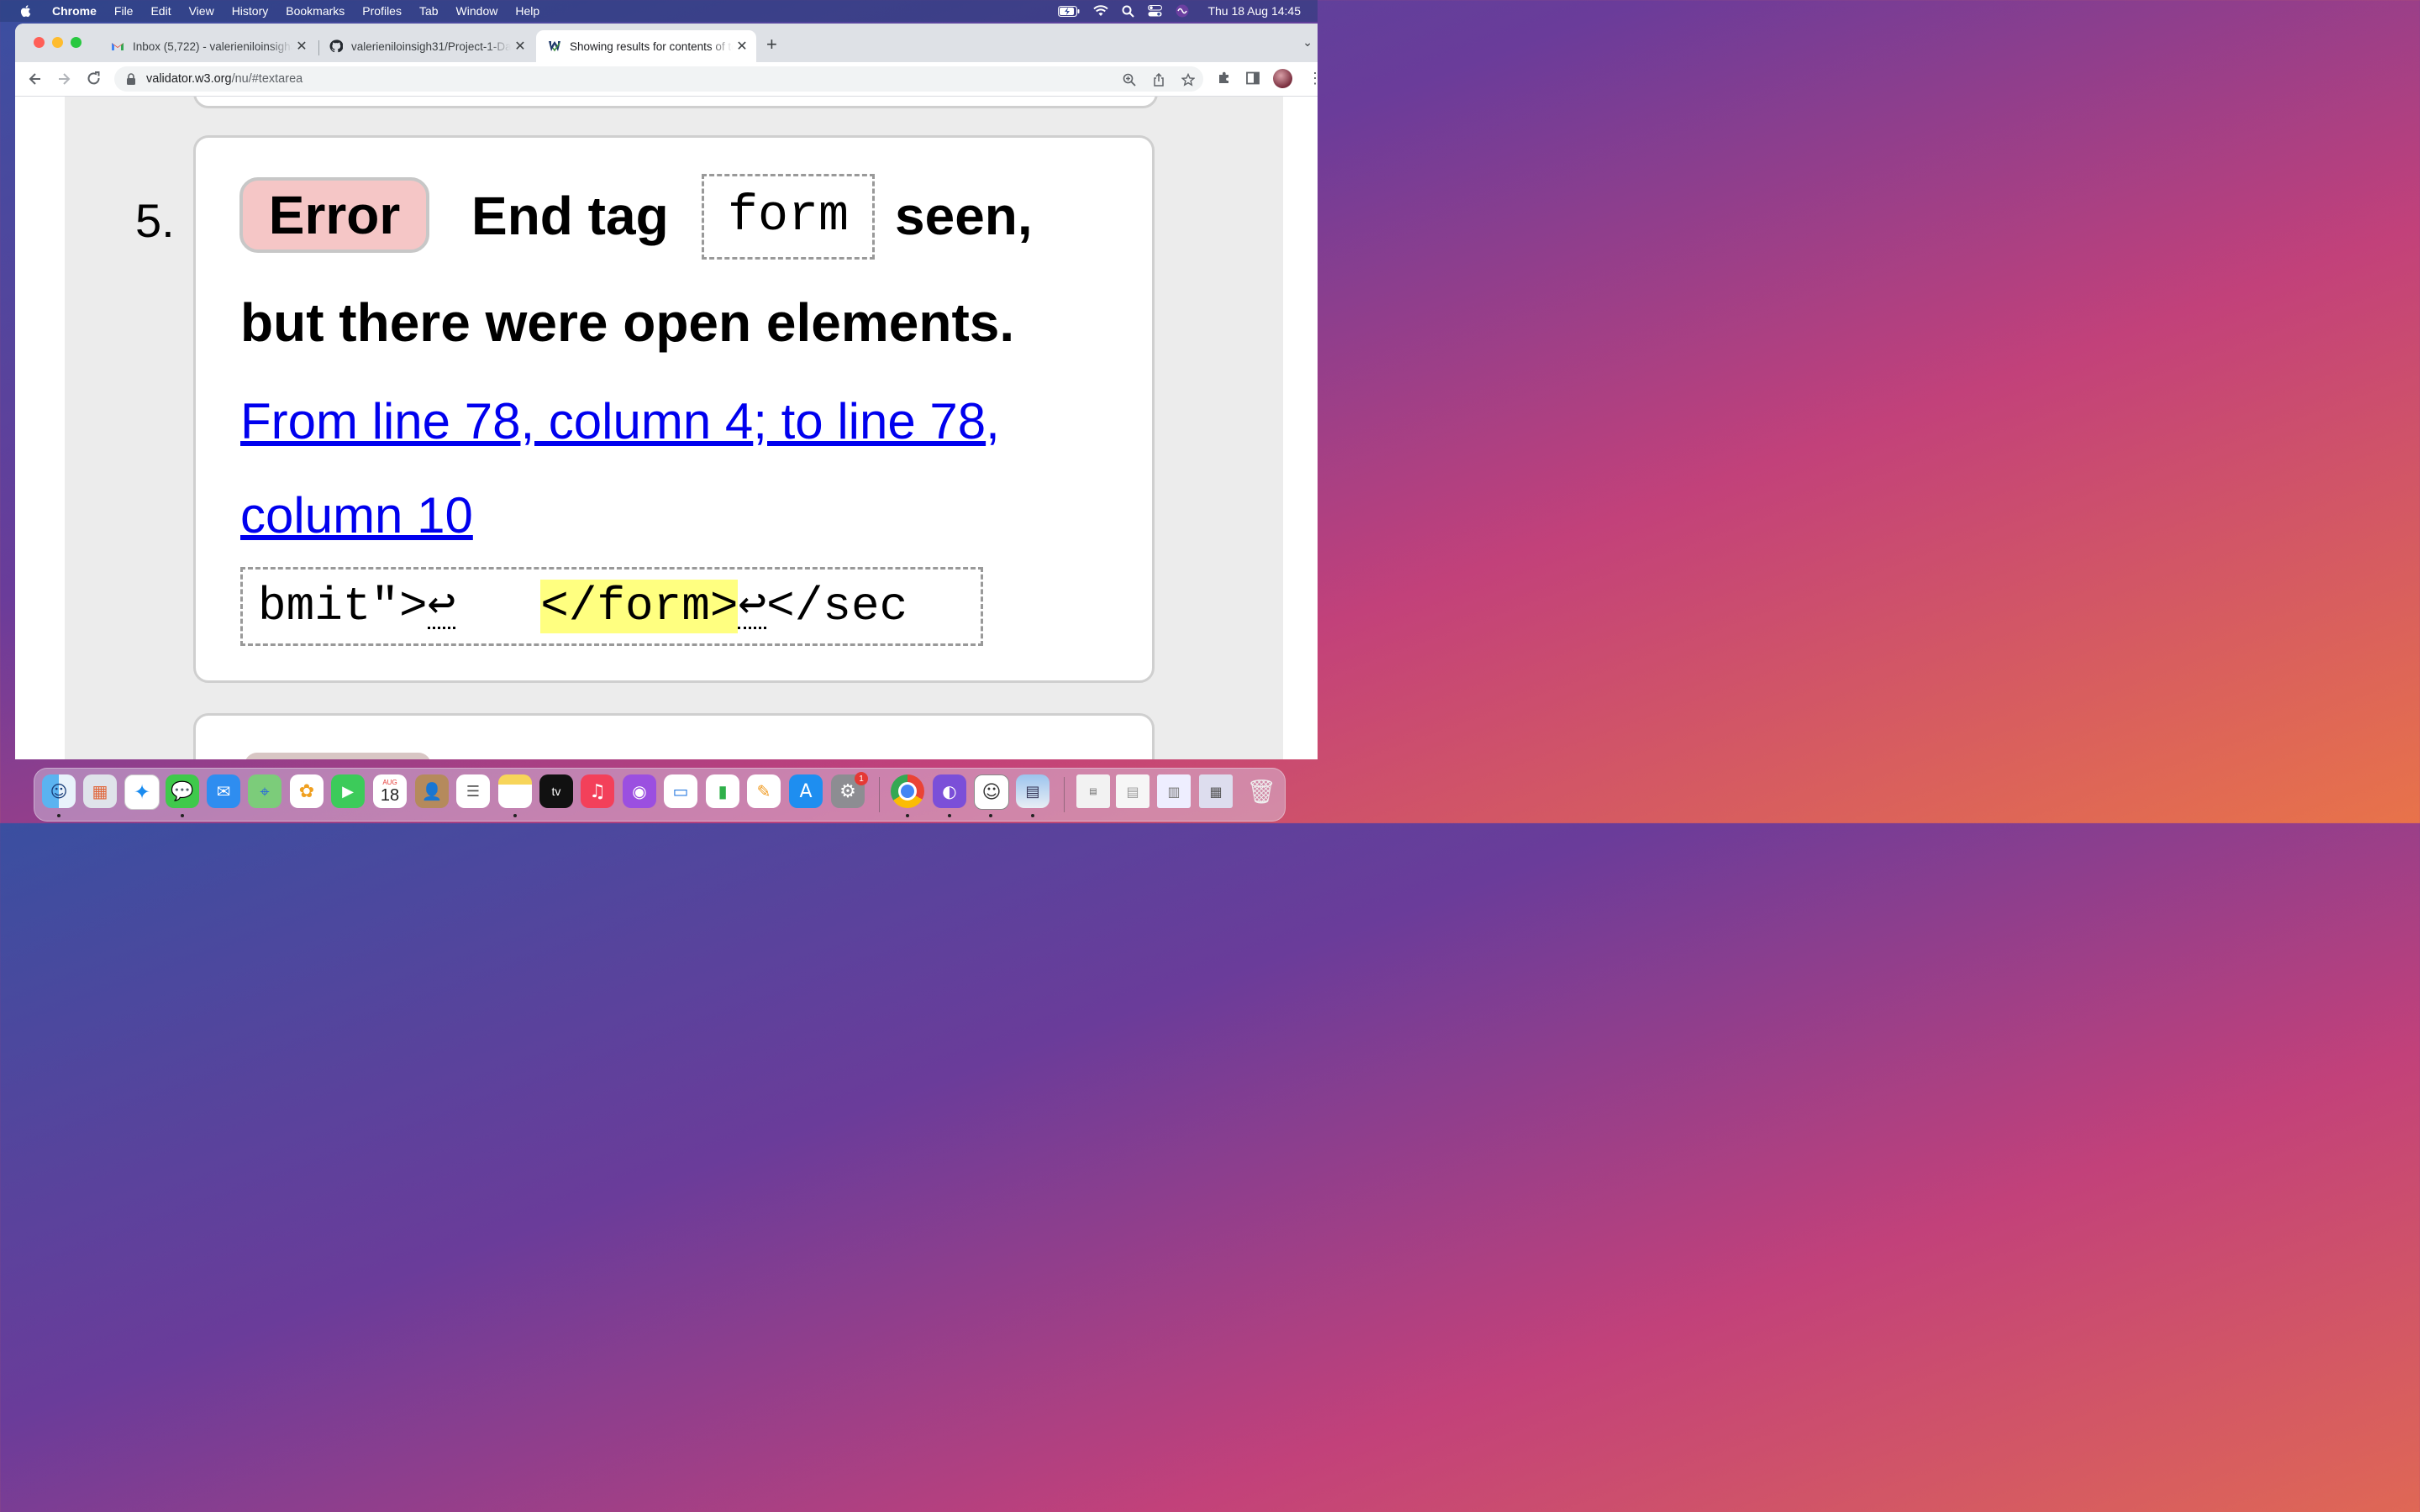  What do you see at coordinates (862, 778) in the screenshot?
I see `notification-badge: 1` at bounding box center [862, 778].